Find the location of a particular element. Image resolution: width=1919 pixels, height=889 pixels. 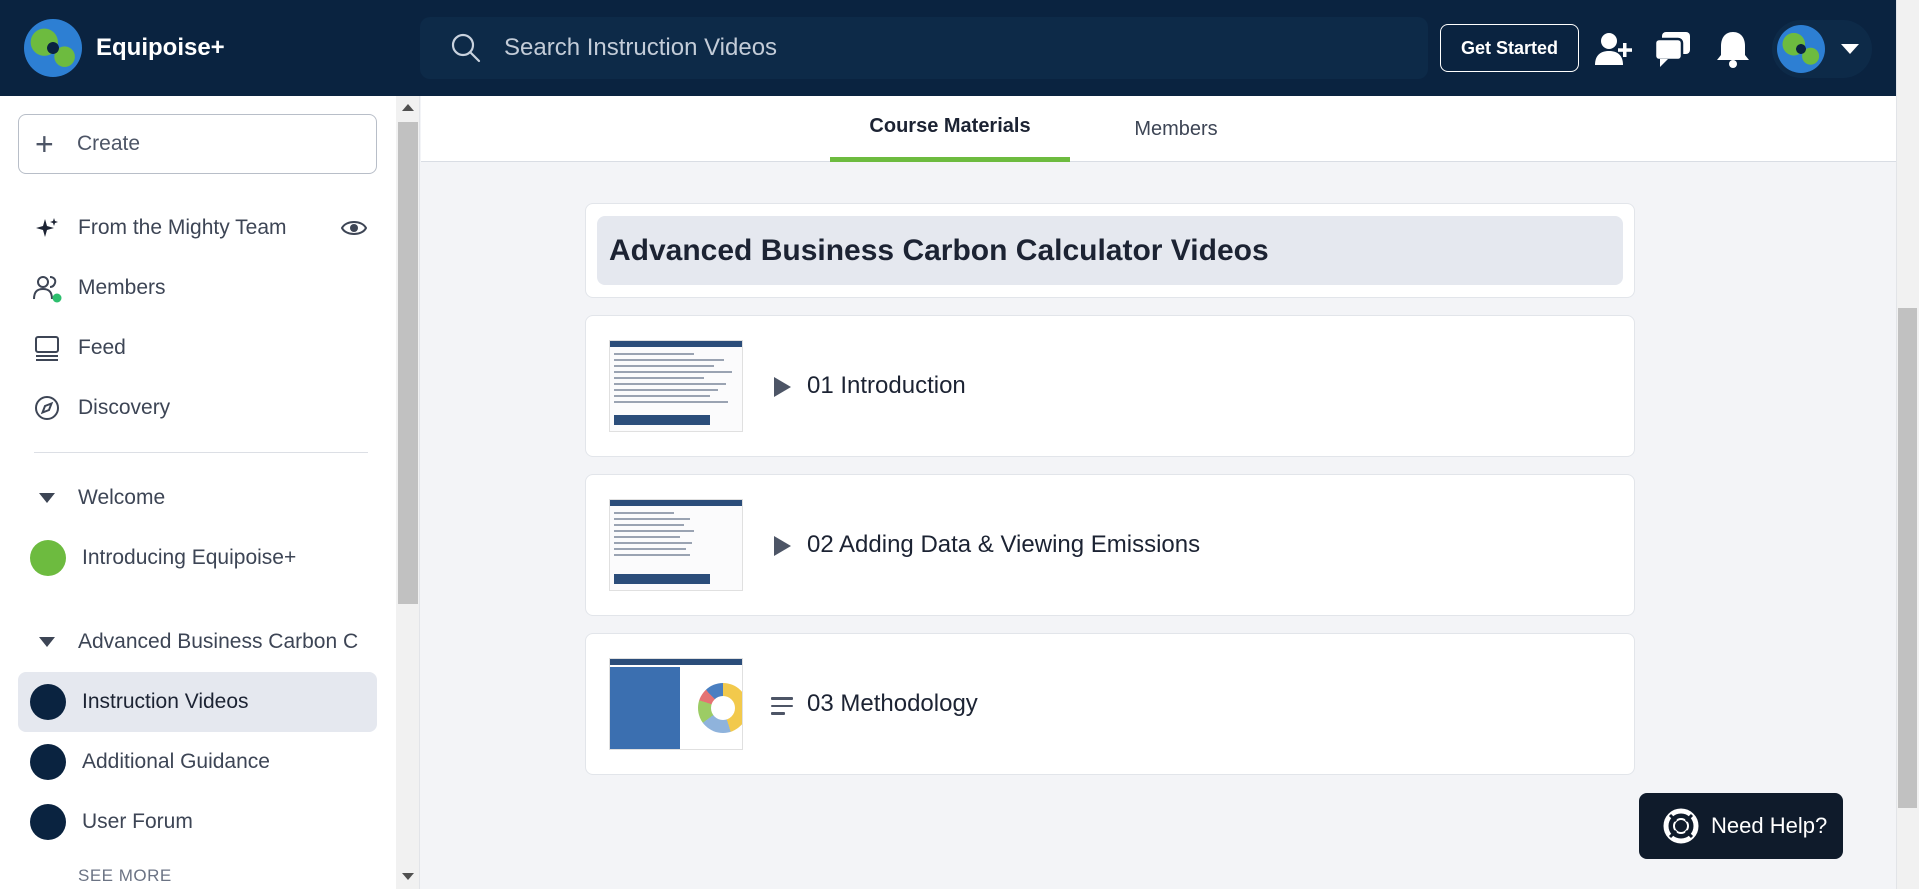

sidebar-item-user-forum: User Forum is located at coordinates (197, 822).